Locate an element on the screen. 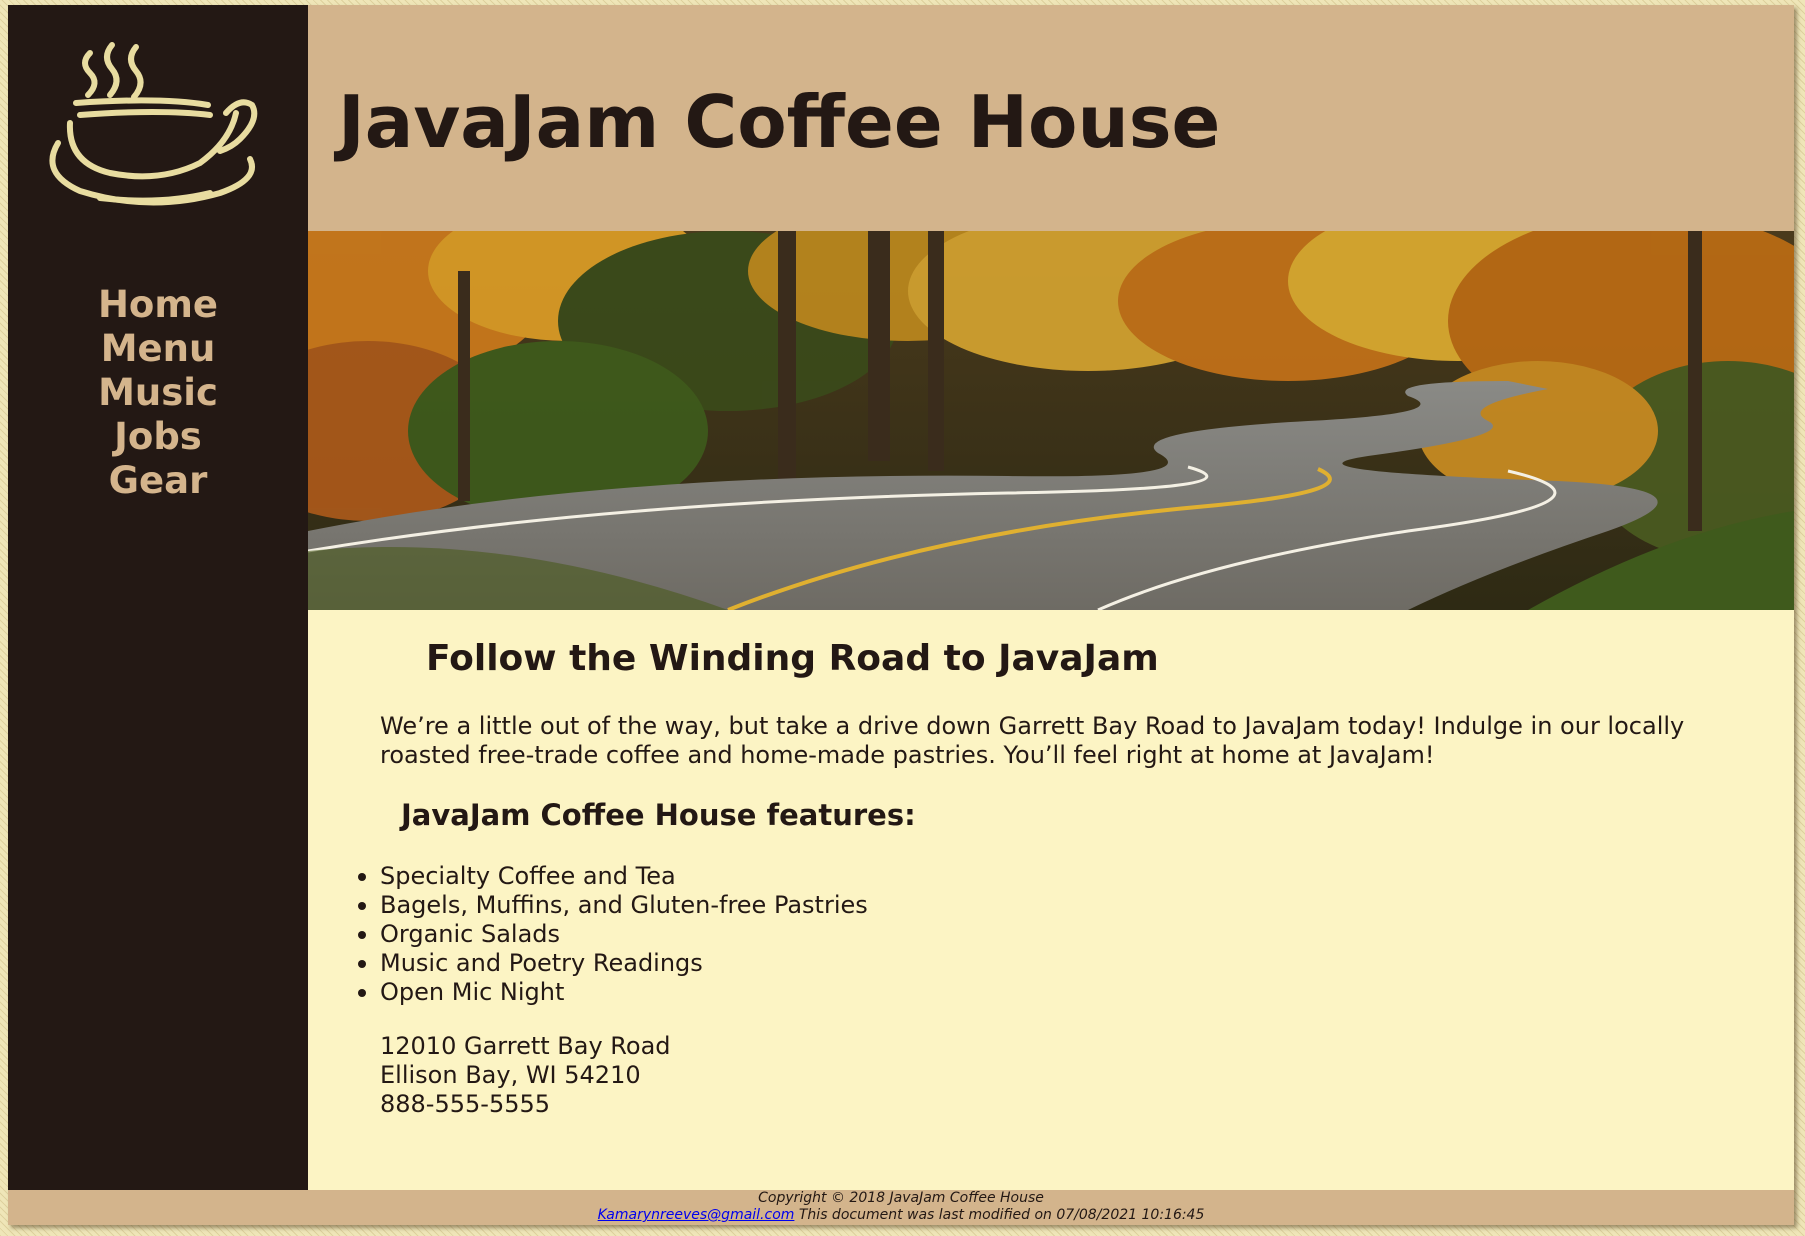 The height and width of the screenshot is (1236, 1805). nav-link-music: Music is located at coordinates (158, 393).